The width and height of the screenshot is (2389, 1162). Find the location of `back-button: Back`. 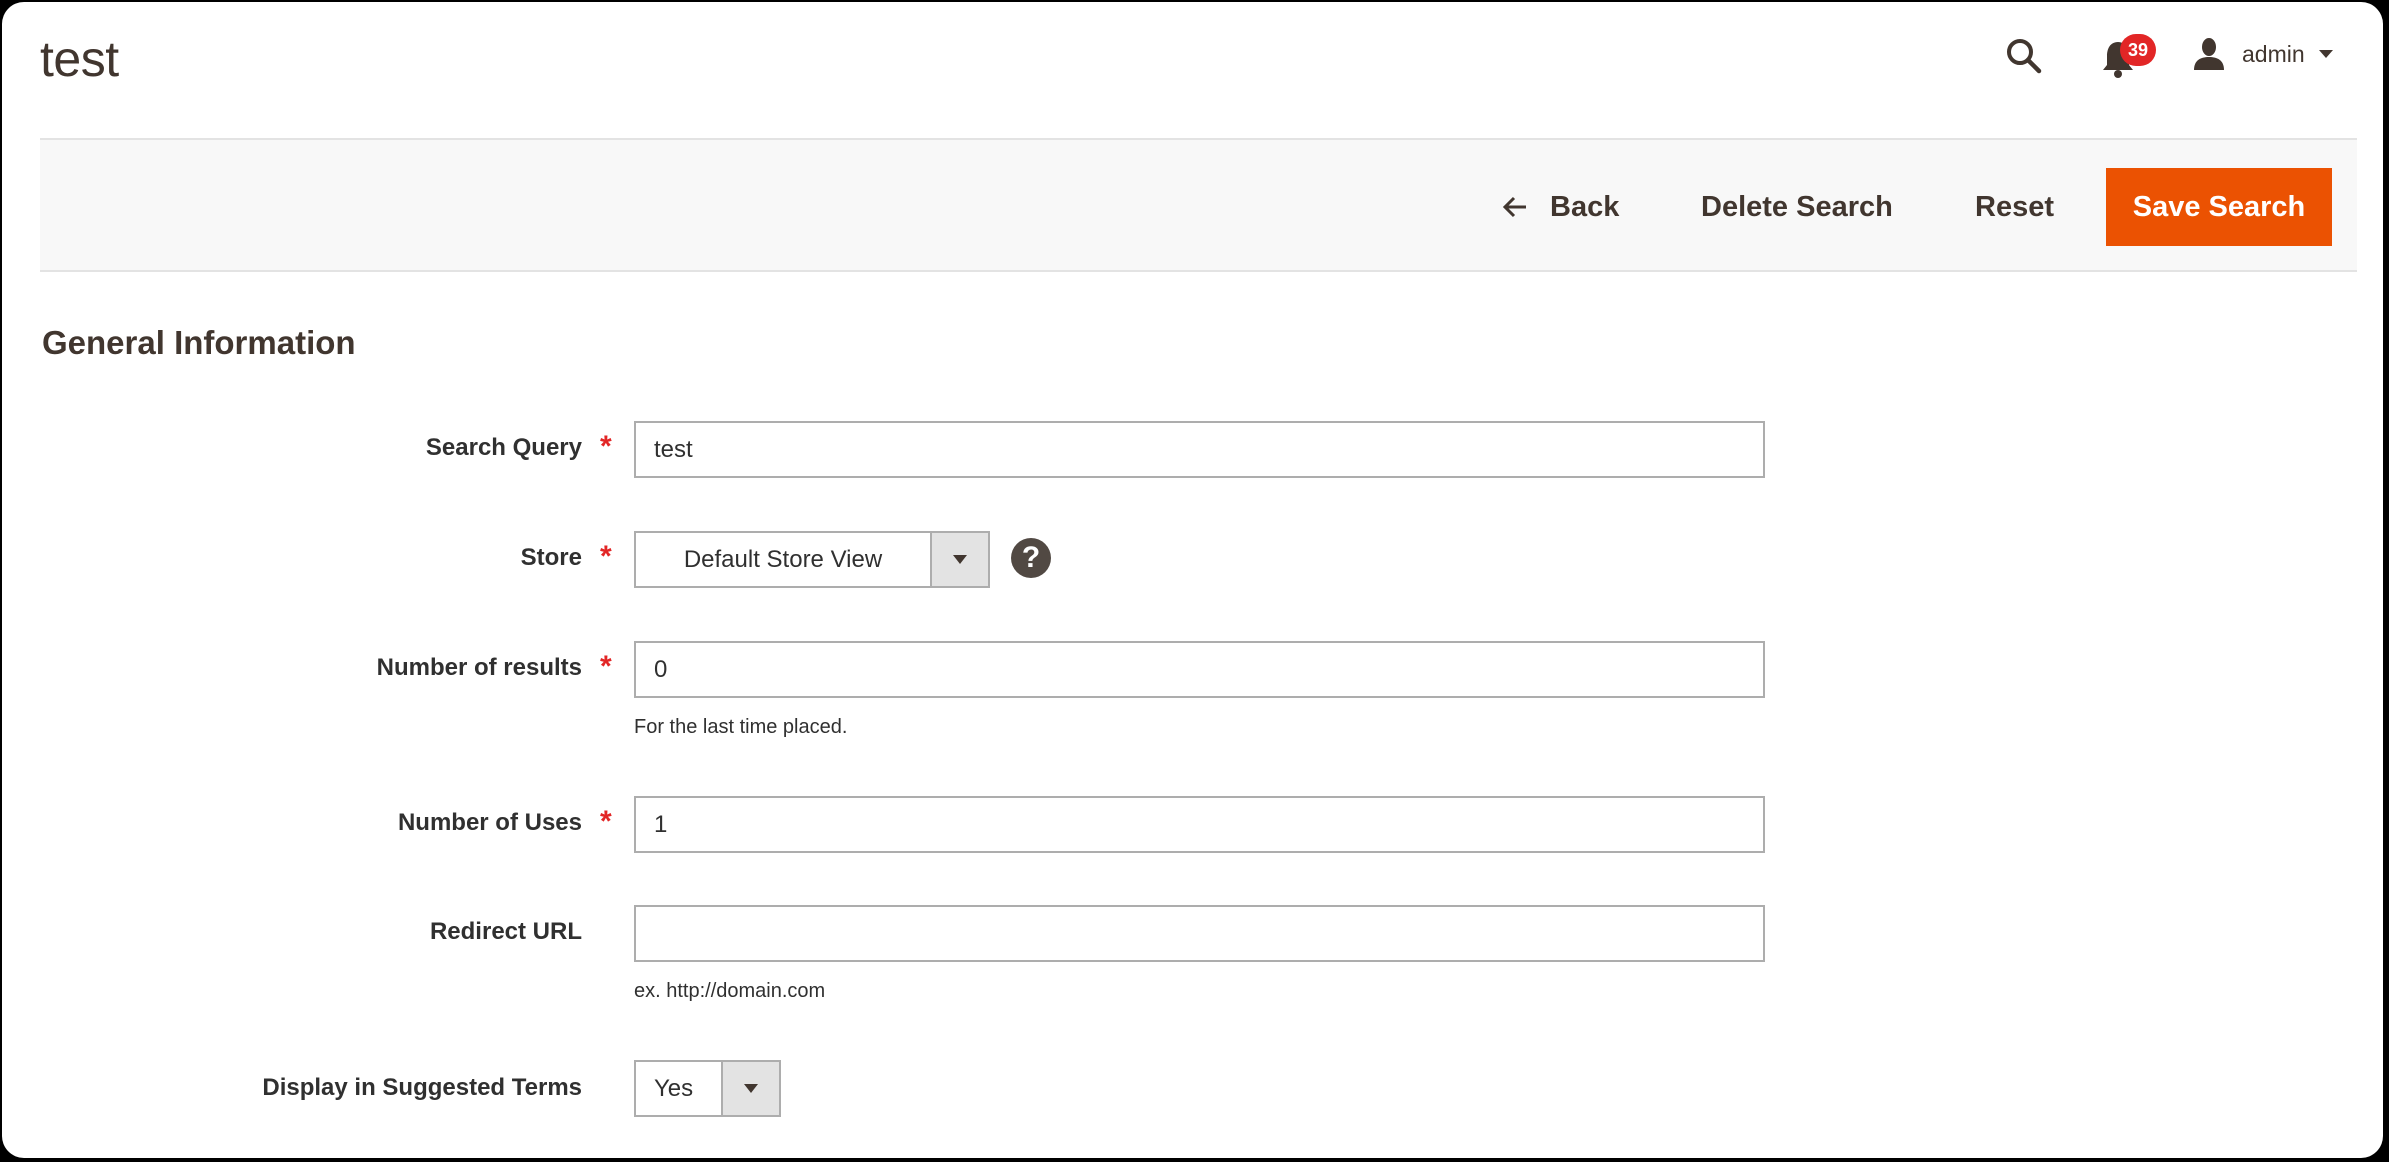

back-button: Back is located at coordinates (1560, 207).